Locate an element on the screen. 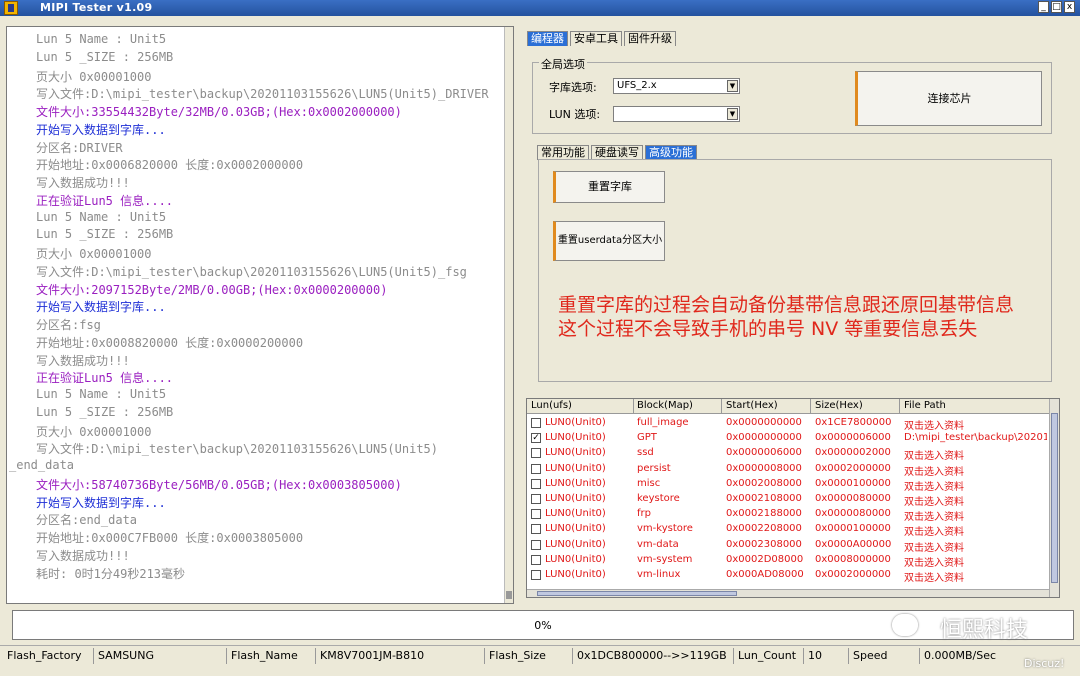 This screenshot has height=676, width=1080. table-hscrollbar is located at coordinates (788, 593).